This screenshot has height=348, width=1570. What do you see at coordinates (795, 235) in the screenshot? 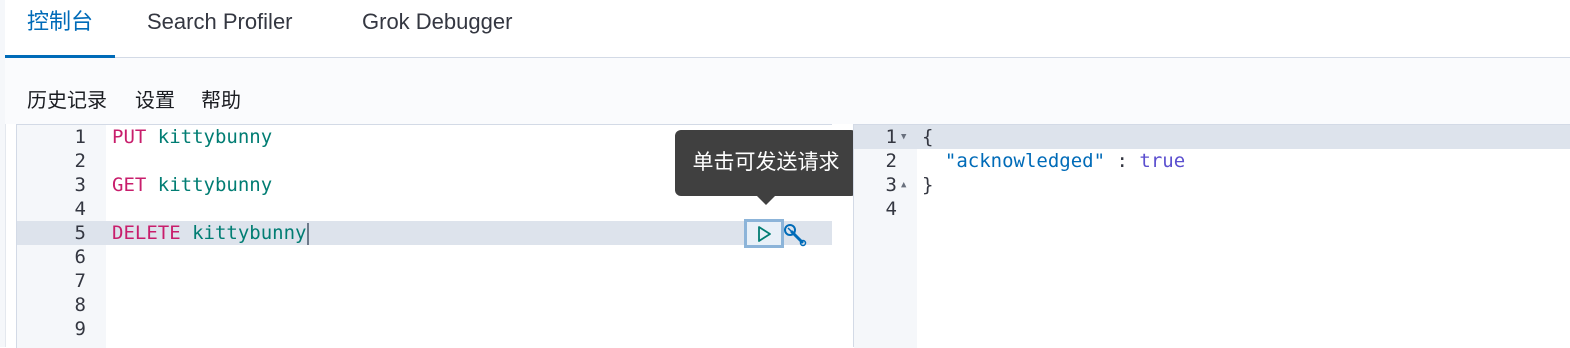
I see `wrench-icon` at bounding box center [795, 235].